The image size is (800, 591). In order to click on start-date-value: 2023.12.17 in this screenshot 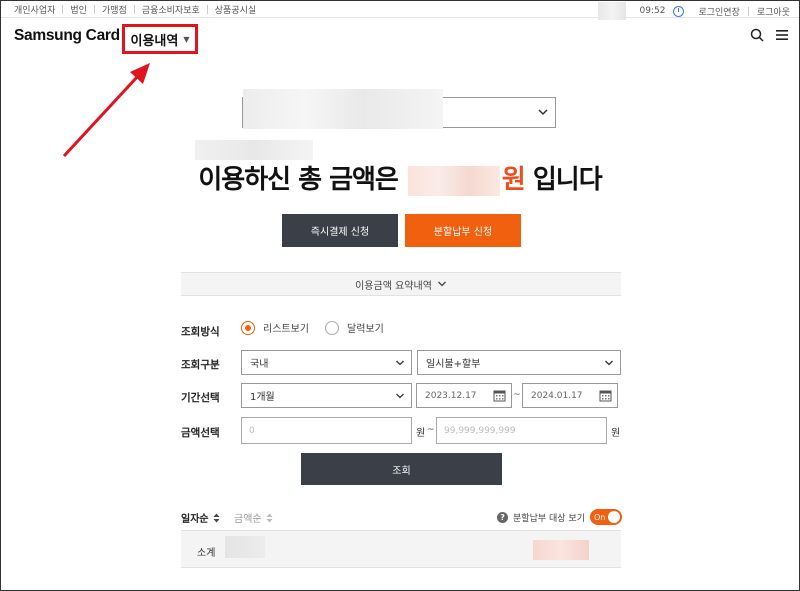, I will do `click(451, 395)`.